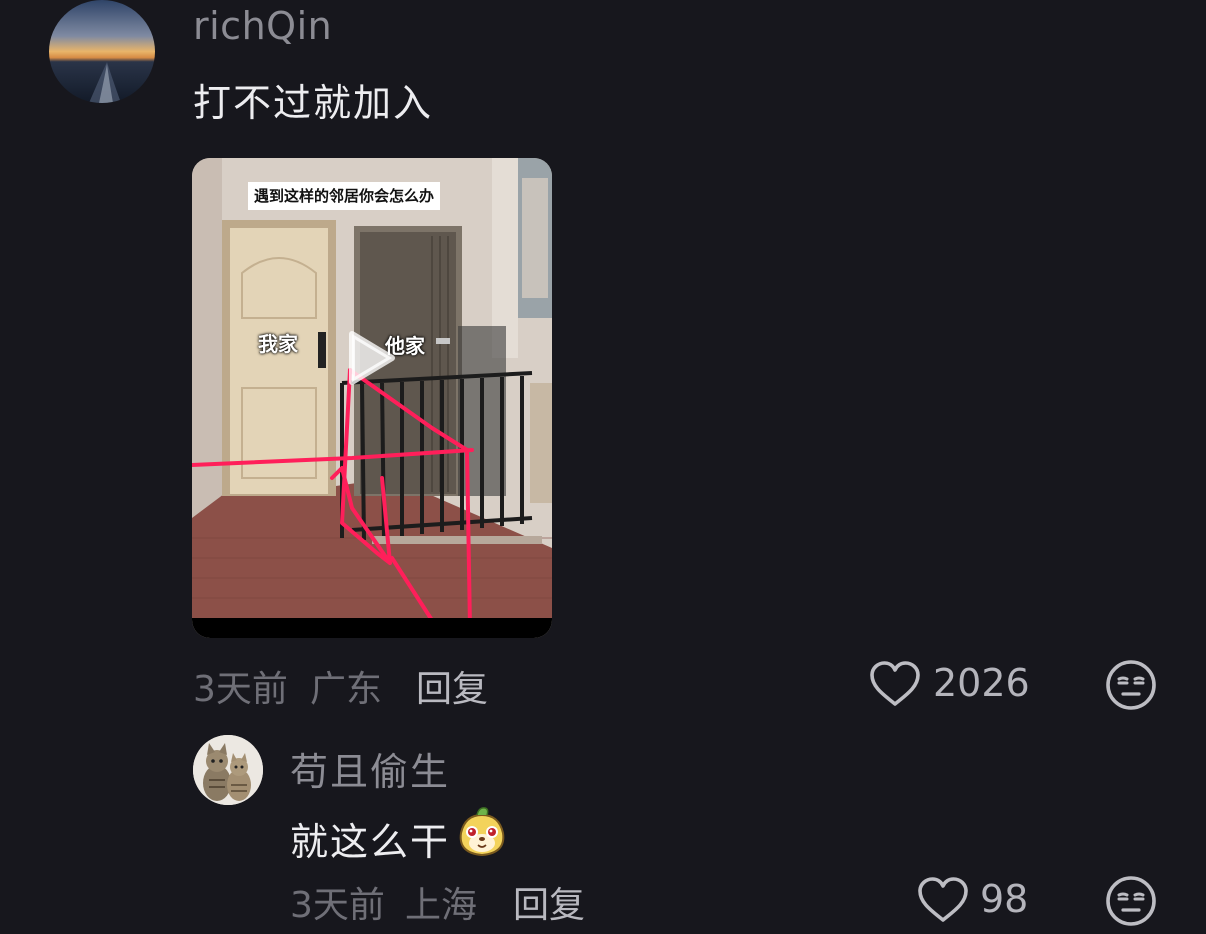 Image resolution: width=1206 pixels, height=934 pixels. Describe the element at coordinates (370, 768) in the screenshot. I see `comment-username: 苟且偷生` at that location.